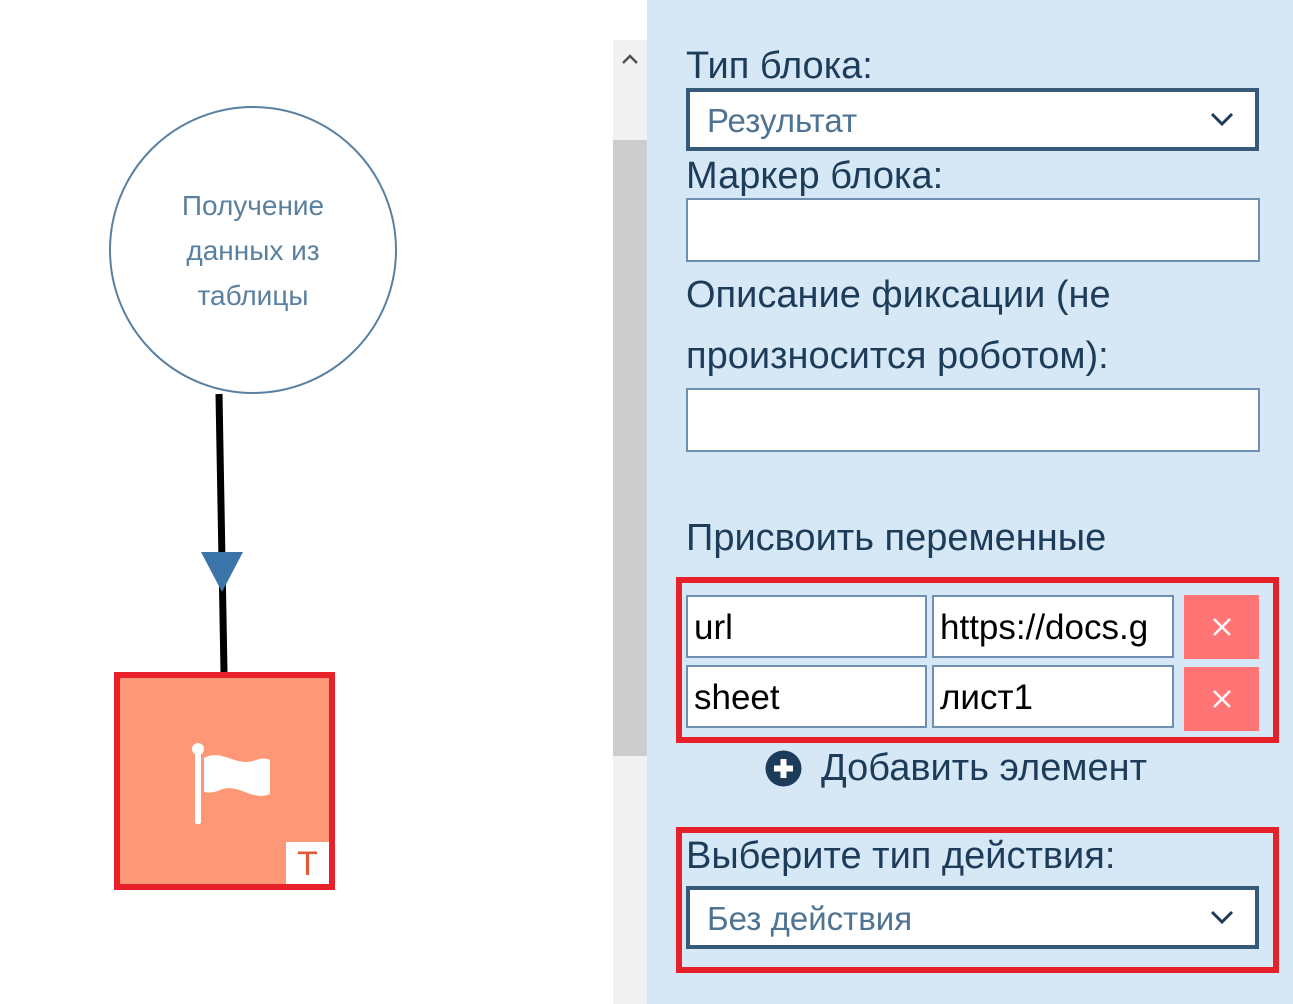 The width and height of the screenshot is (1293, 1004). What do you see at coordinates (972, 917) in the screenshot?
I see `action-type-select: Без действия` at bounding box center [972, 917].